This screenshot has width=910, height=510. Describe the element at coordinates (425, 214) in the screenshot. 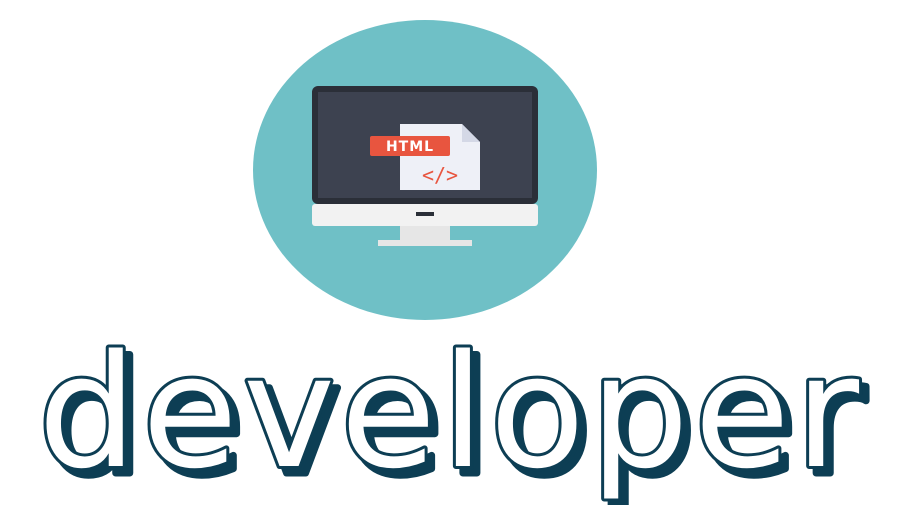

I see `monitor-camera` at that location.